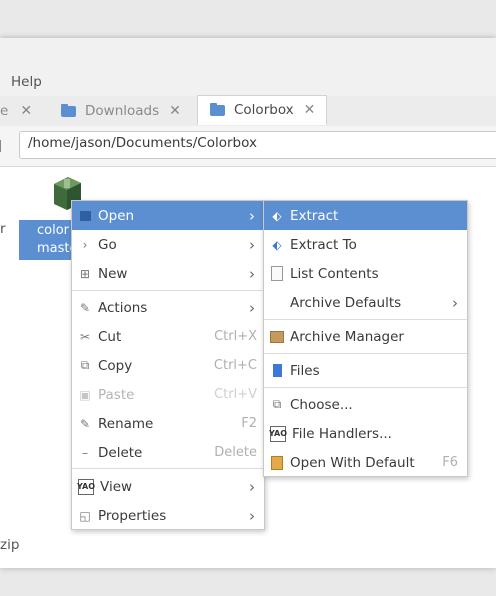 The width and height of the screenshot is (496, 596). Describe the element at coordinates (168, 215) in the screenshot. I see `menu-item-open: Open ›` at that location.